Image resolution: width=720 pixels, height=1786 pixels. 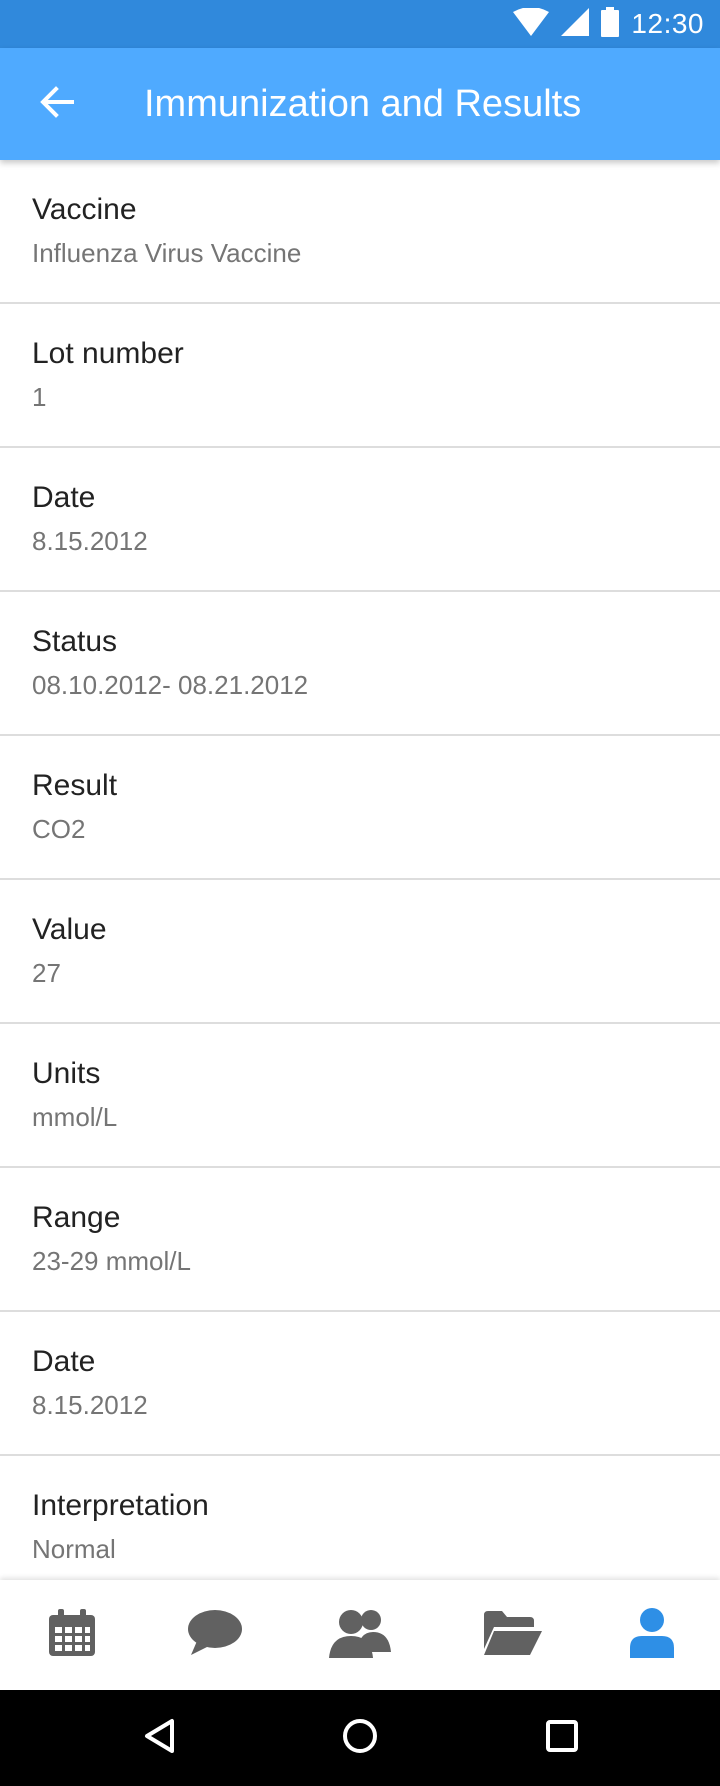 I want to click on system-back-button, so click(x=160, y=1738).